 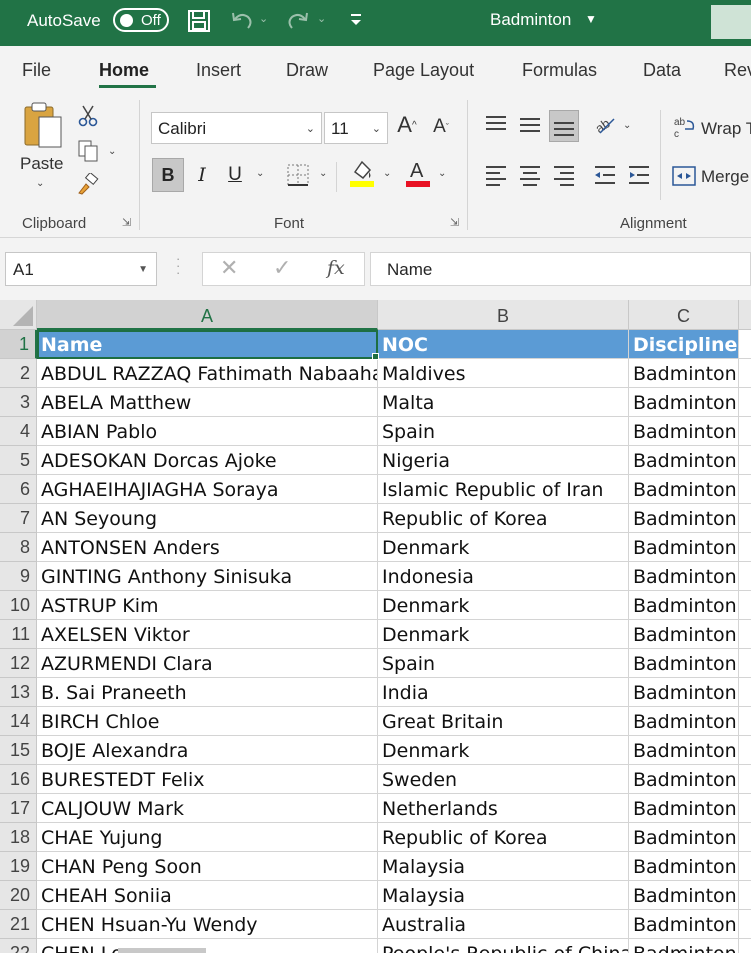 What do you see at coordinates (745, 344) in the screenshot?
I see `header-cell-d` at bounding box center [745, 344].